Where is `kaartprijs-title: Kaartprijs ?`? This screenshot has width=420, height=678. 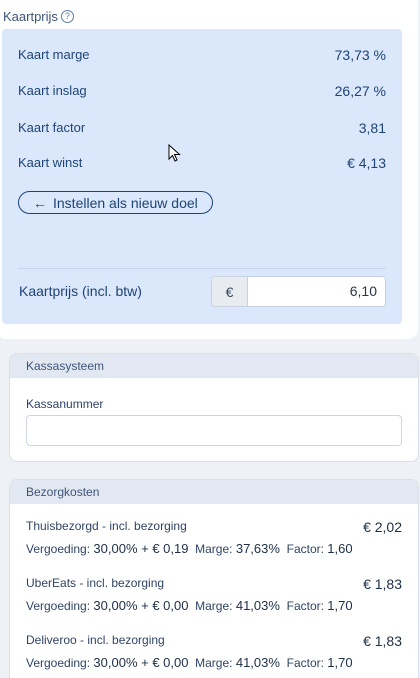 kaartprijs-title: Kaartprijs ? is located at coordinates (38, 16).